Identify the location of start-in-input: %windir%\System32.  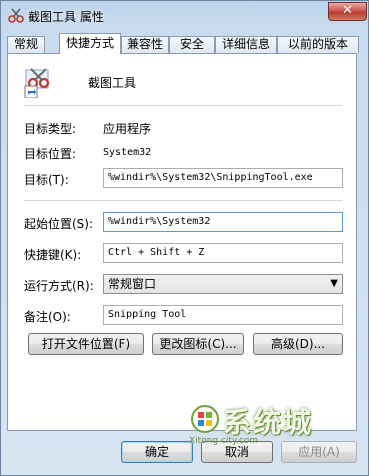
(223, 222).